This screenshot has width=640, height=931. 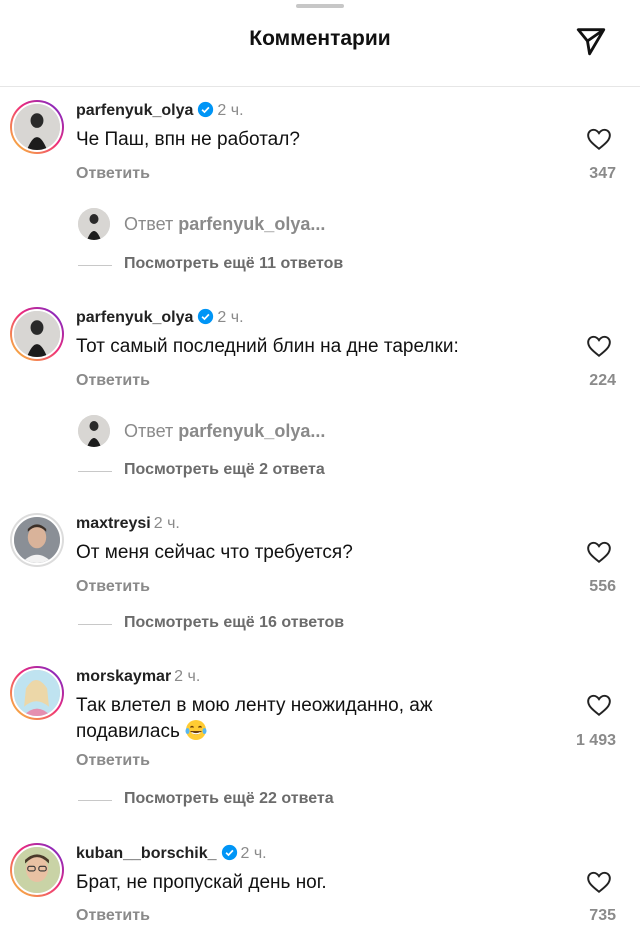 I want to click on view-more-replies-label: Посмотреть ещё 22 ответа, so click(x=229, y=799).